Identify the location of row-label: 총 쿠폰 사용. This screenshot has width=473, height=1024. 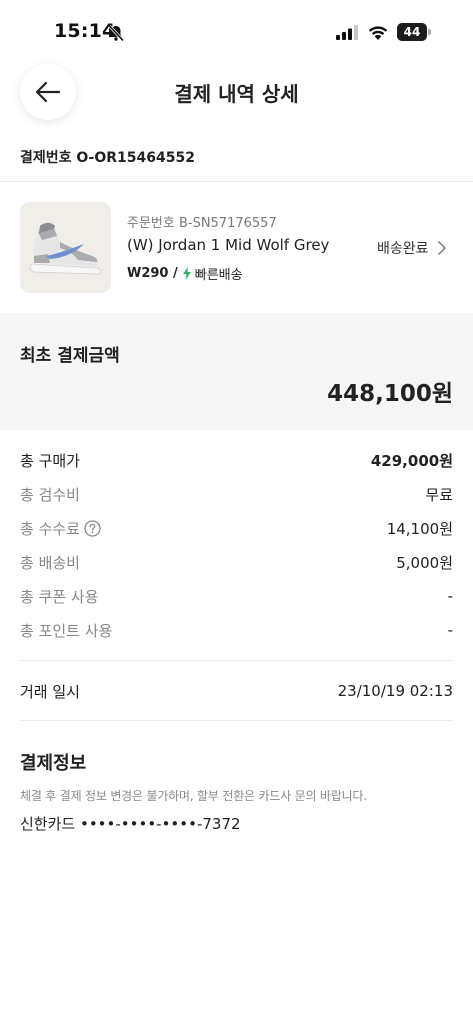
(59, 596).